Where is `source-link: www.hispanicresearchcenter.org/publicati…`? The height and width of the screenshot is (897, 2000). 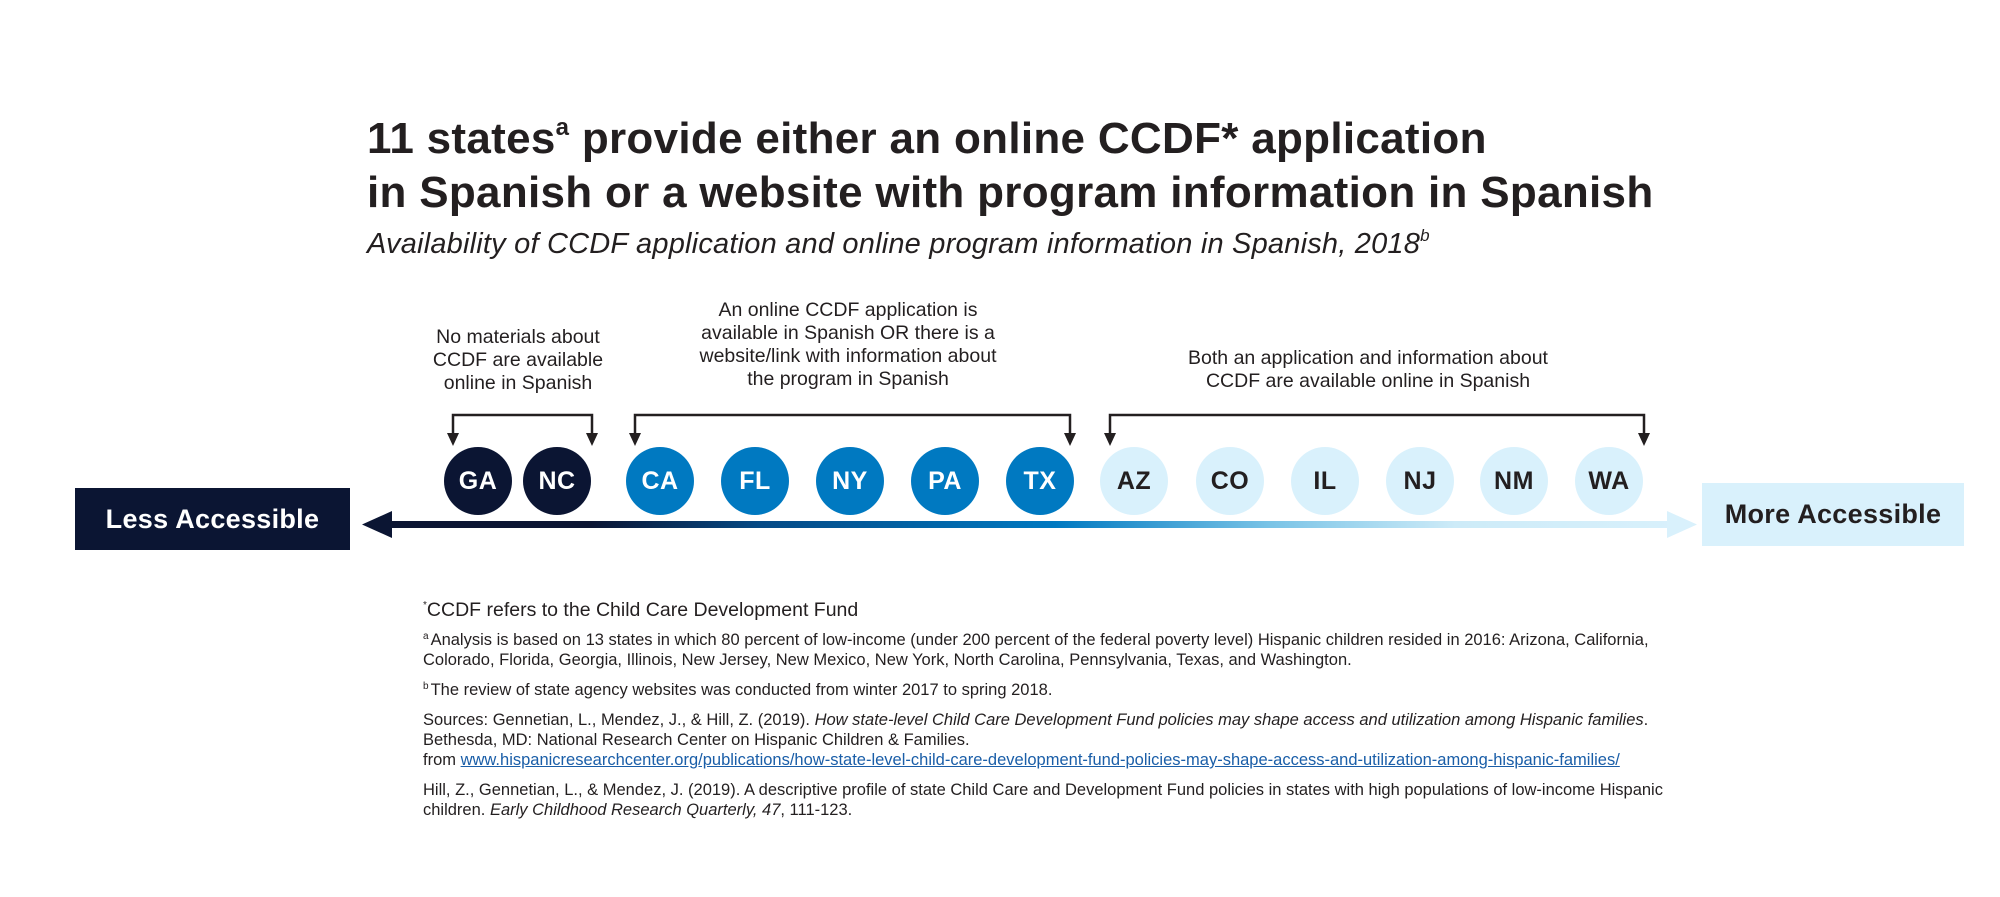
source-link: www.hispanicresearchcenter.org/publicati… is located at coordinates (1040, 760).